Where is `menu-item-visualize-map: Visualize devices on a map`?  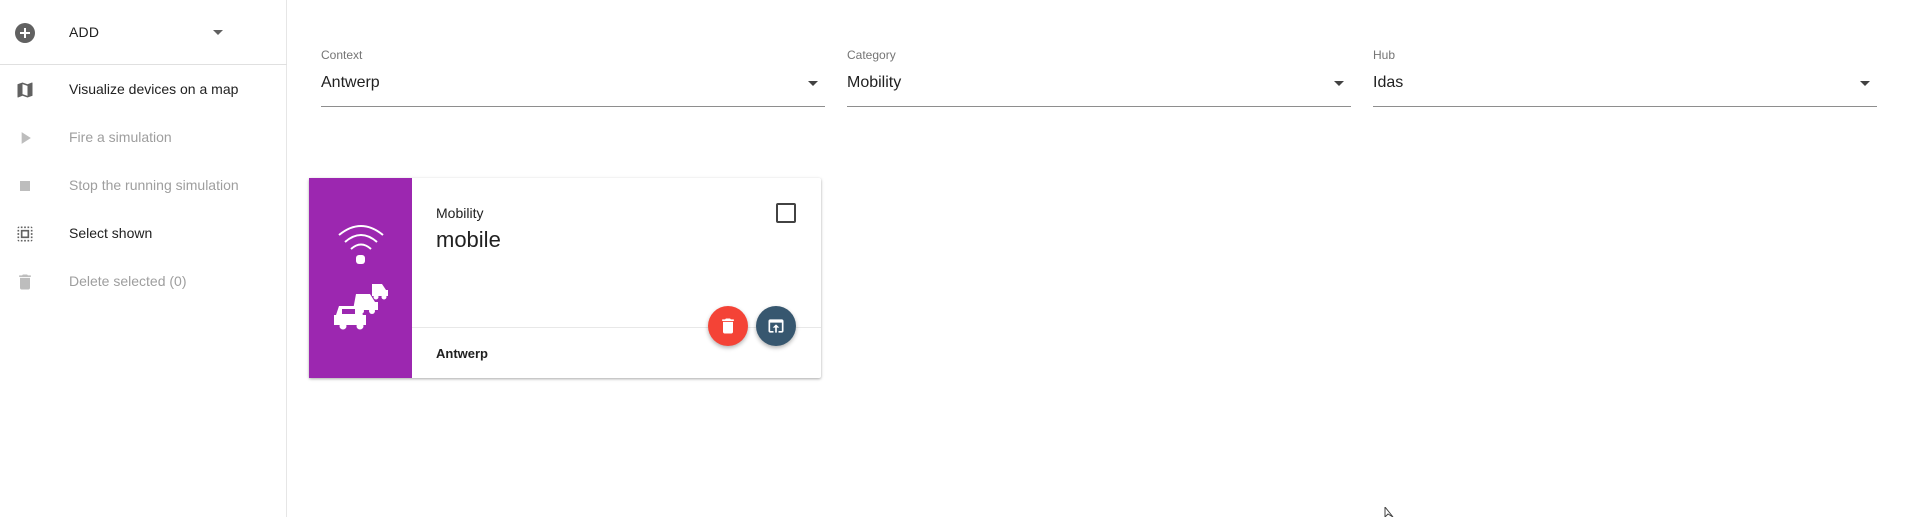
menu-item-visualize-map: Visualize devices on a map is located at coordinates (143, 90).